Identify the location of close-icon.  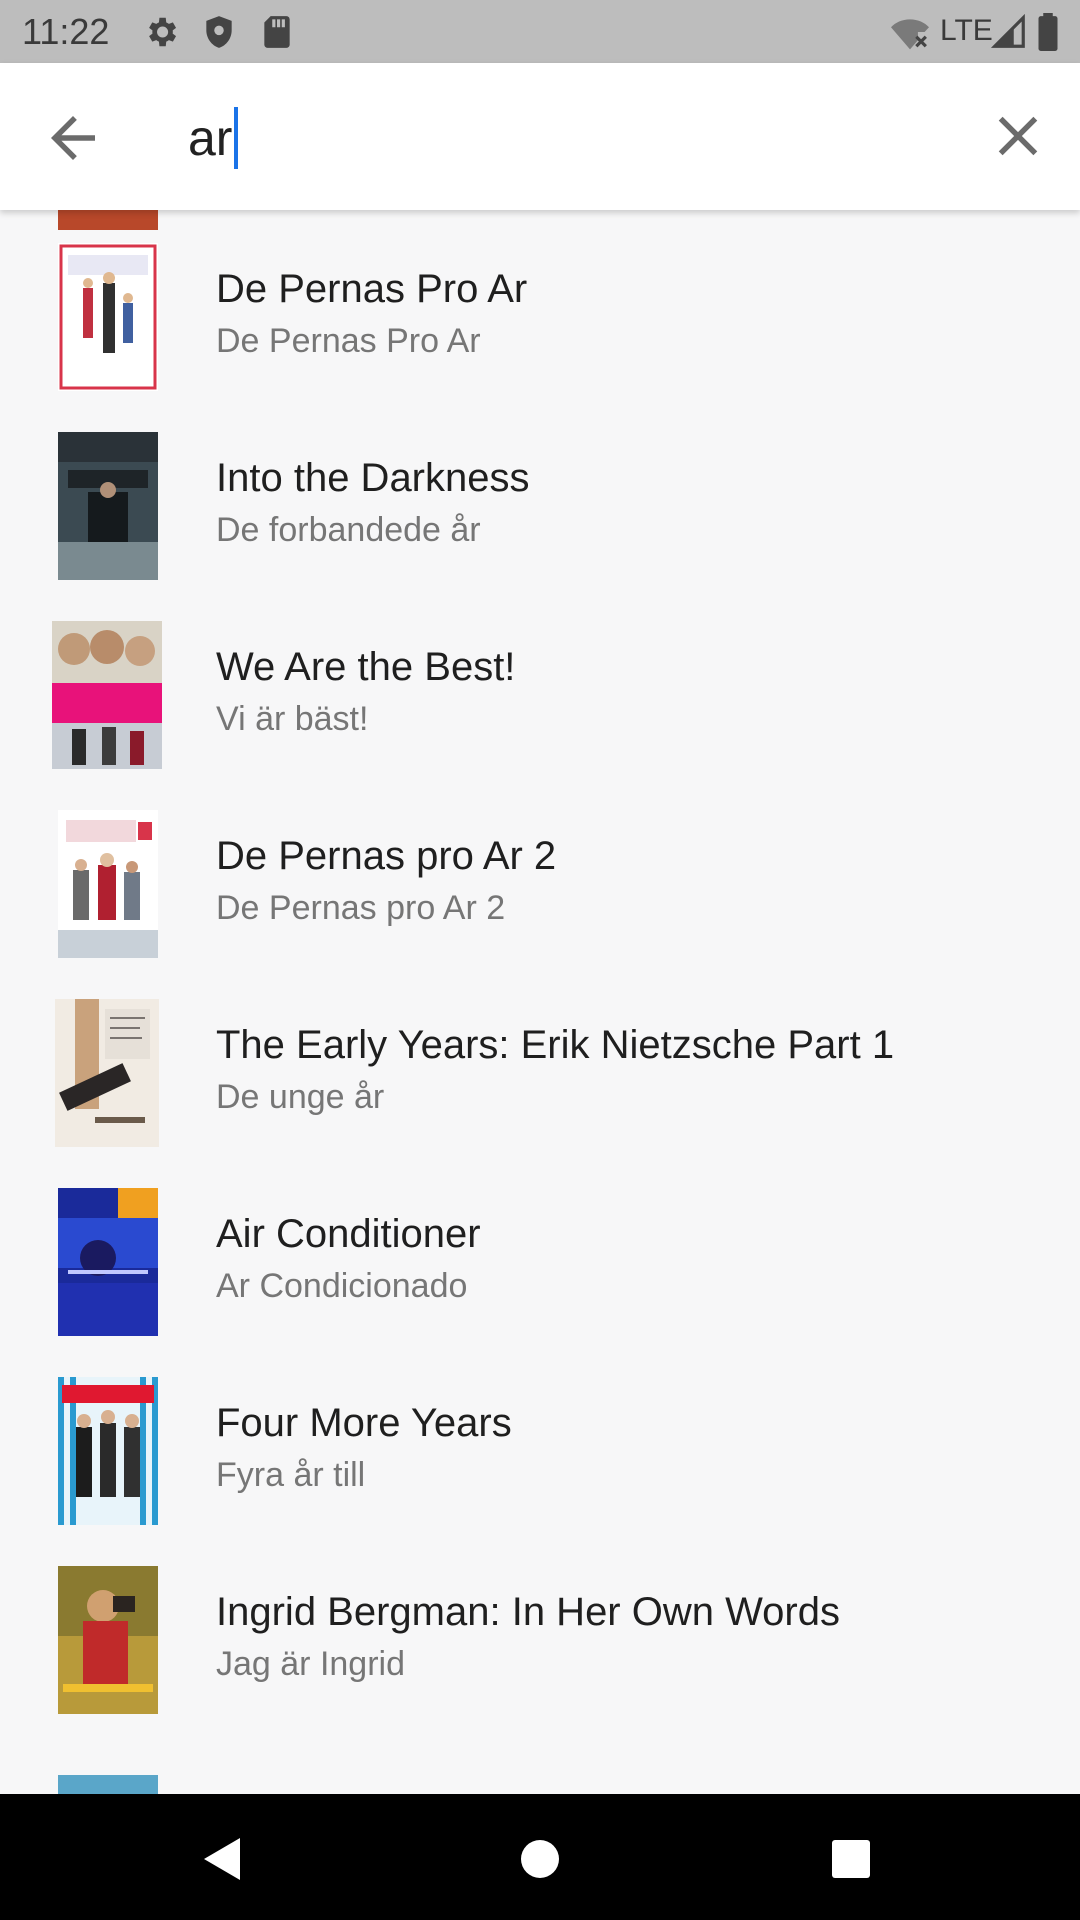
(1018, 136).